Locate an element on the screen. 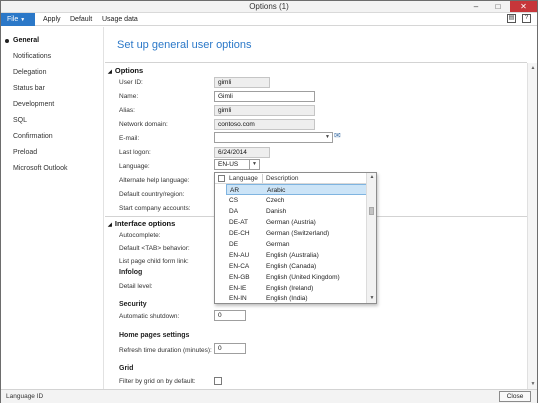 The image size is (538, 403). security-header: Security is located at coordinates (133, 304).